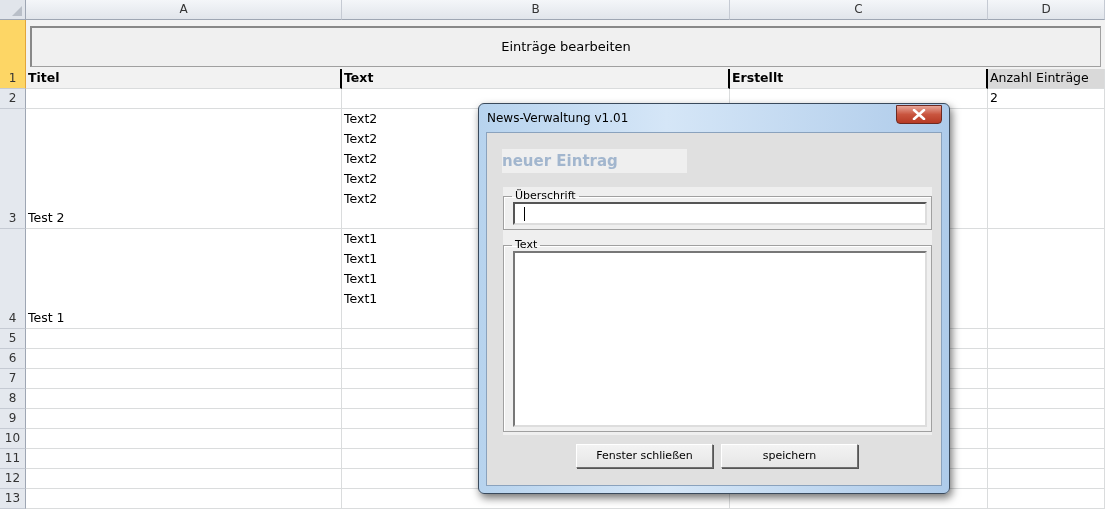 The height and width of the screenshot is (523, 1105). I want to click on text-cursor, so click(524, 214).